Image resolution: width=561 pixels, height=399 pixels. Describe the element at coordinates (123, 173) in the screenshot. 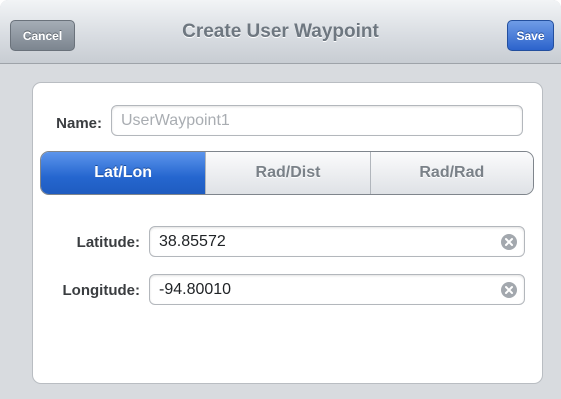

I see `segment-lat-lon: Lat/Lon` at that location.